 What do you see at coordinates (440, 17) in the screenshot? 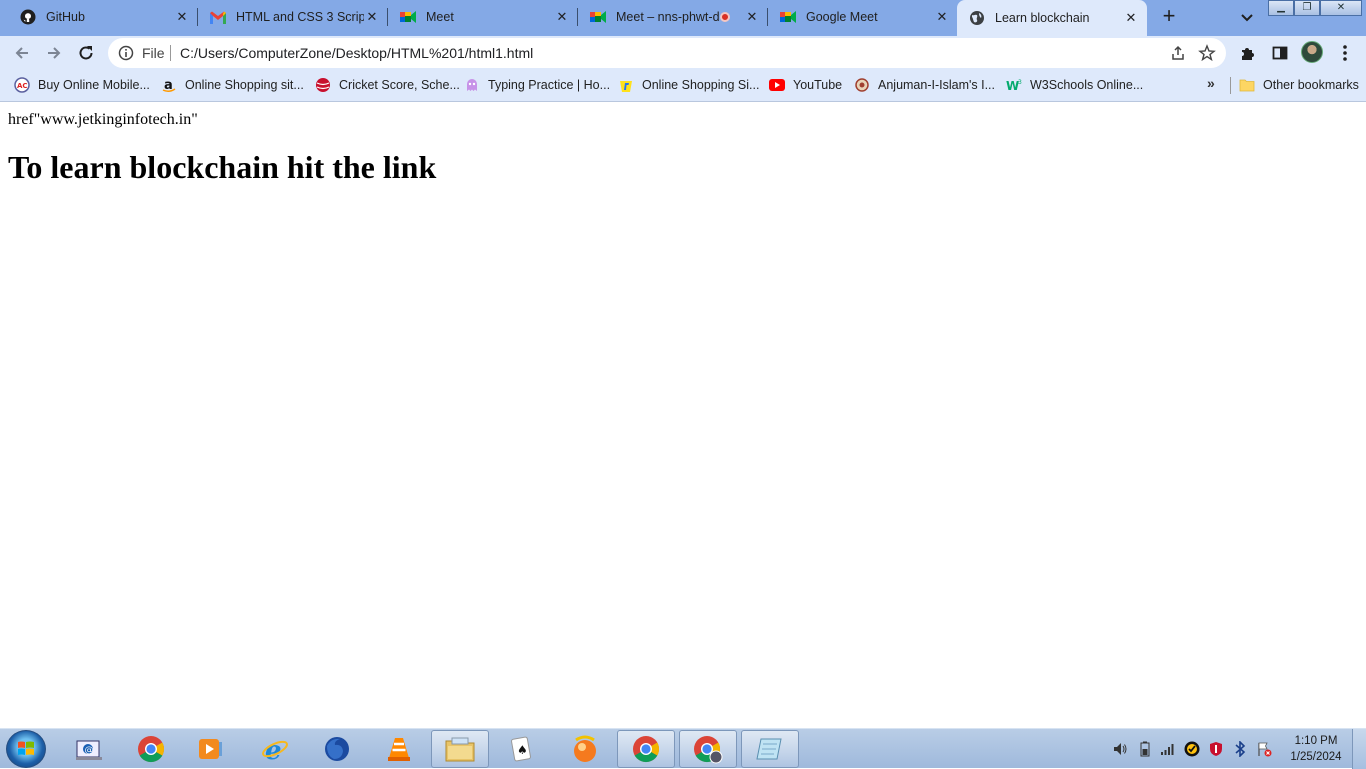
I see `tab-title: Meet` at bounding box center [440, 17].